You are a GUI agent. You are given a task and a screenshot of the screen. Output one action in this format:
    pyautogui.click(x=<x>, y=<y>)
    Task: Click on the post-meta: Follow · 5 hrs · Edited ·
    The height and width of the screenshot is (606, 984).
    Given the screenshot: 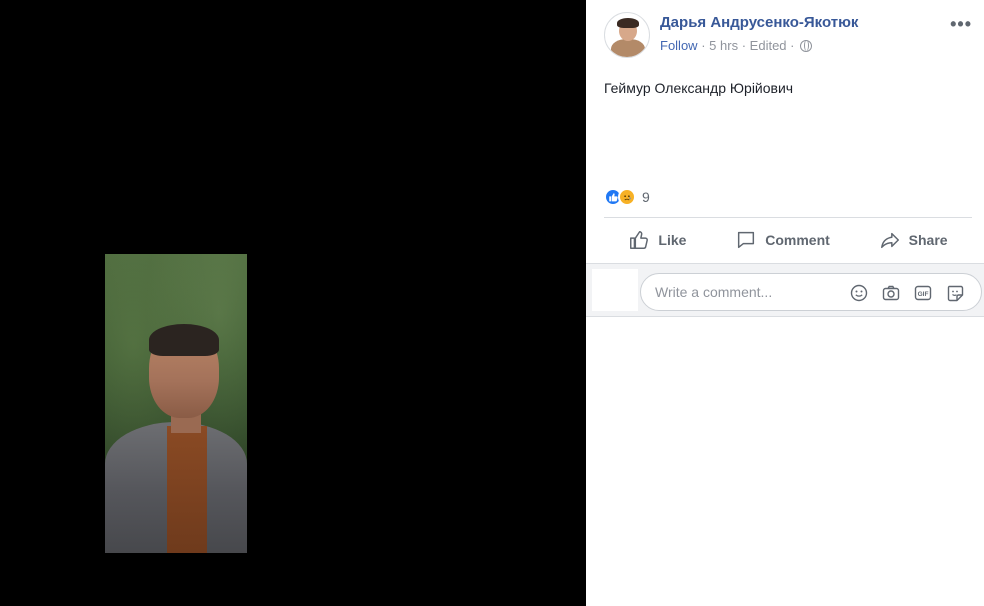 What is the action you would take?
    pyautogui.click(x=736, y=45)
    